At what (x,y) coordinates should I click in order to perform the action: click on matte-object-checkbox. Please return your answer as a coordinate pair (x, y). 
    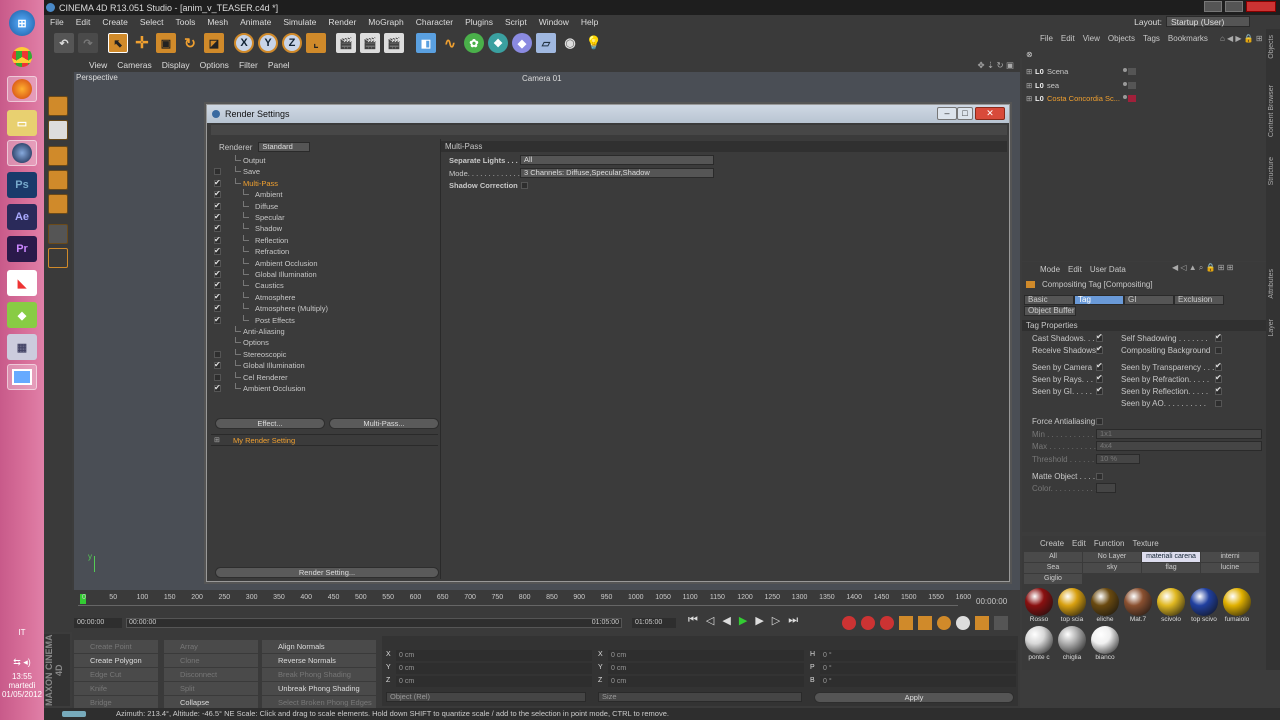
    Looking at the image, I should click on (1099, 476).